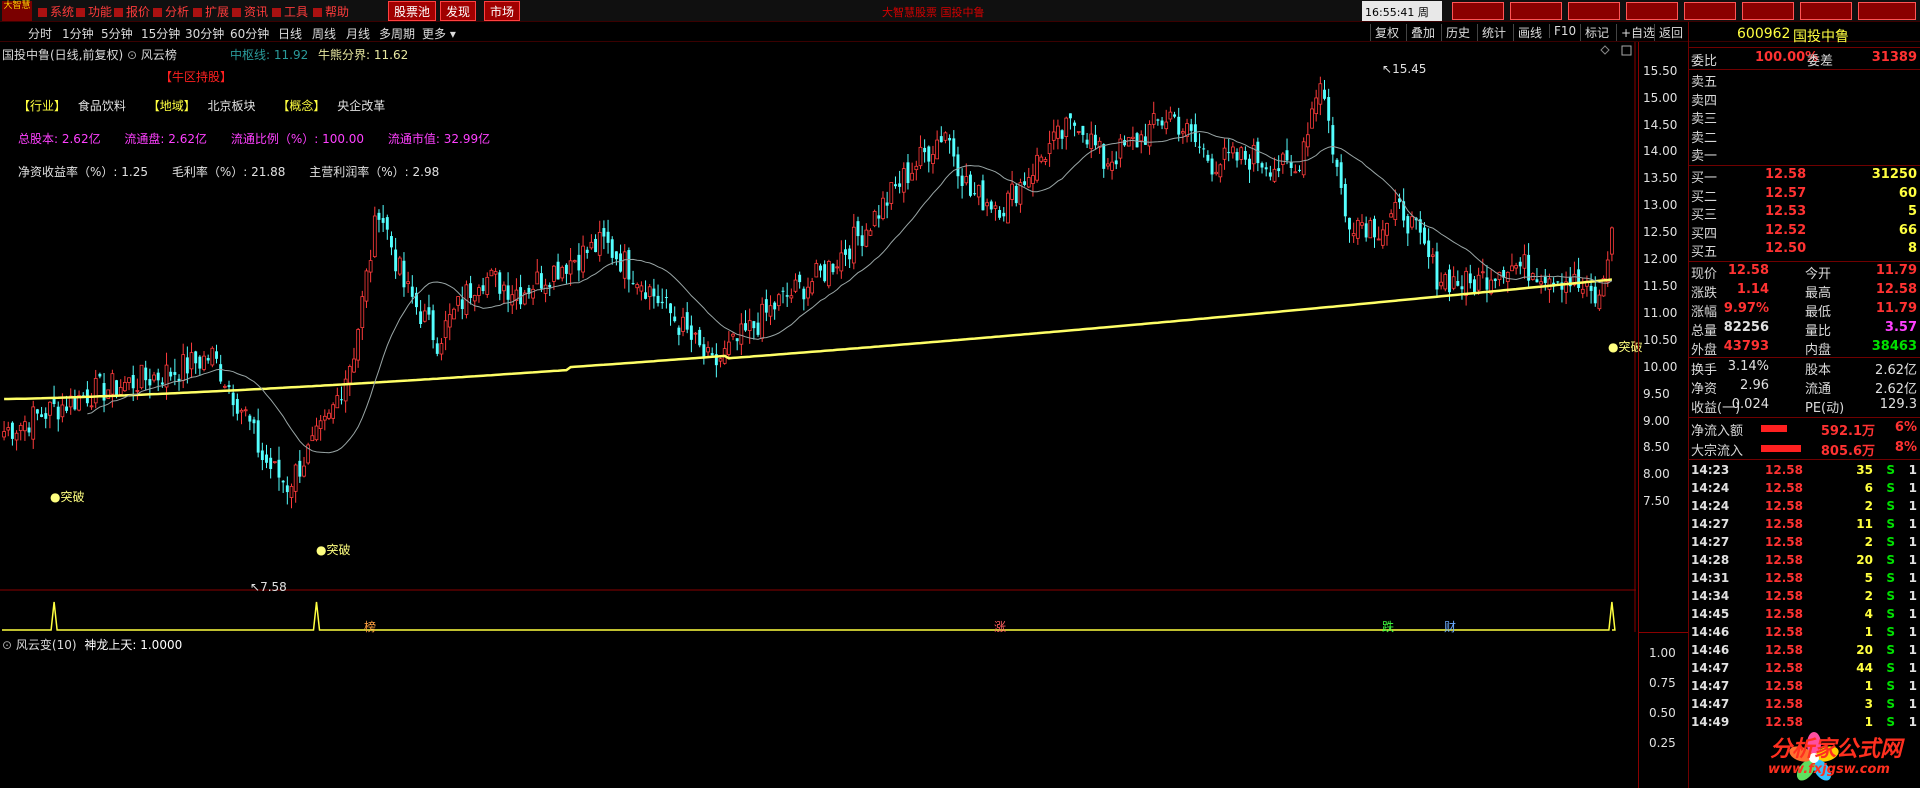 The image size is (1920, 788). I want to click on flow-bar, so click(1774, 428).